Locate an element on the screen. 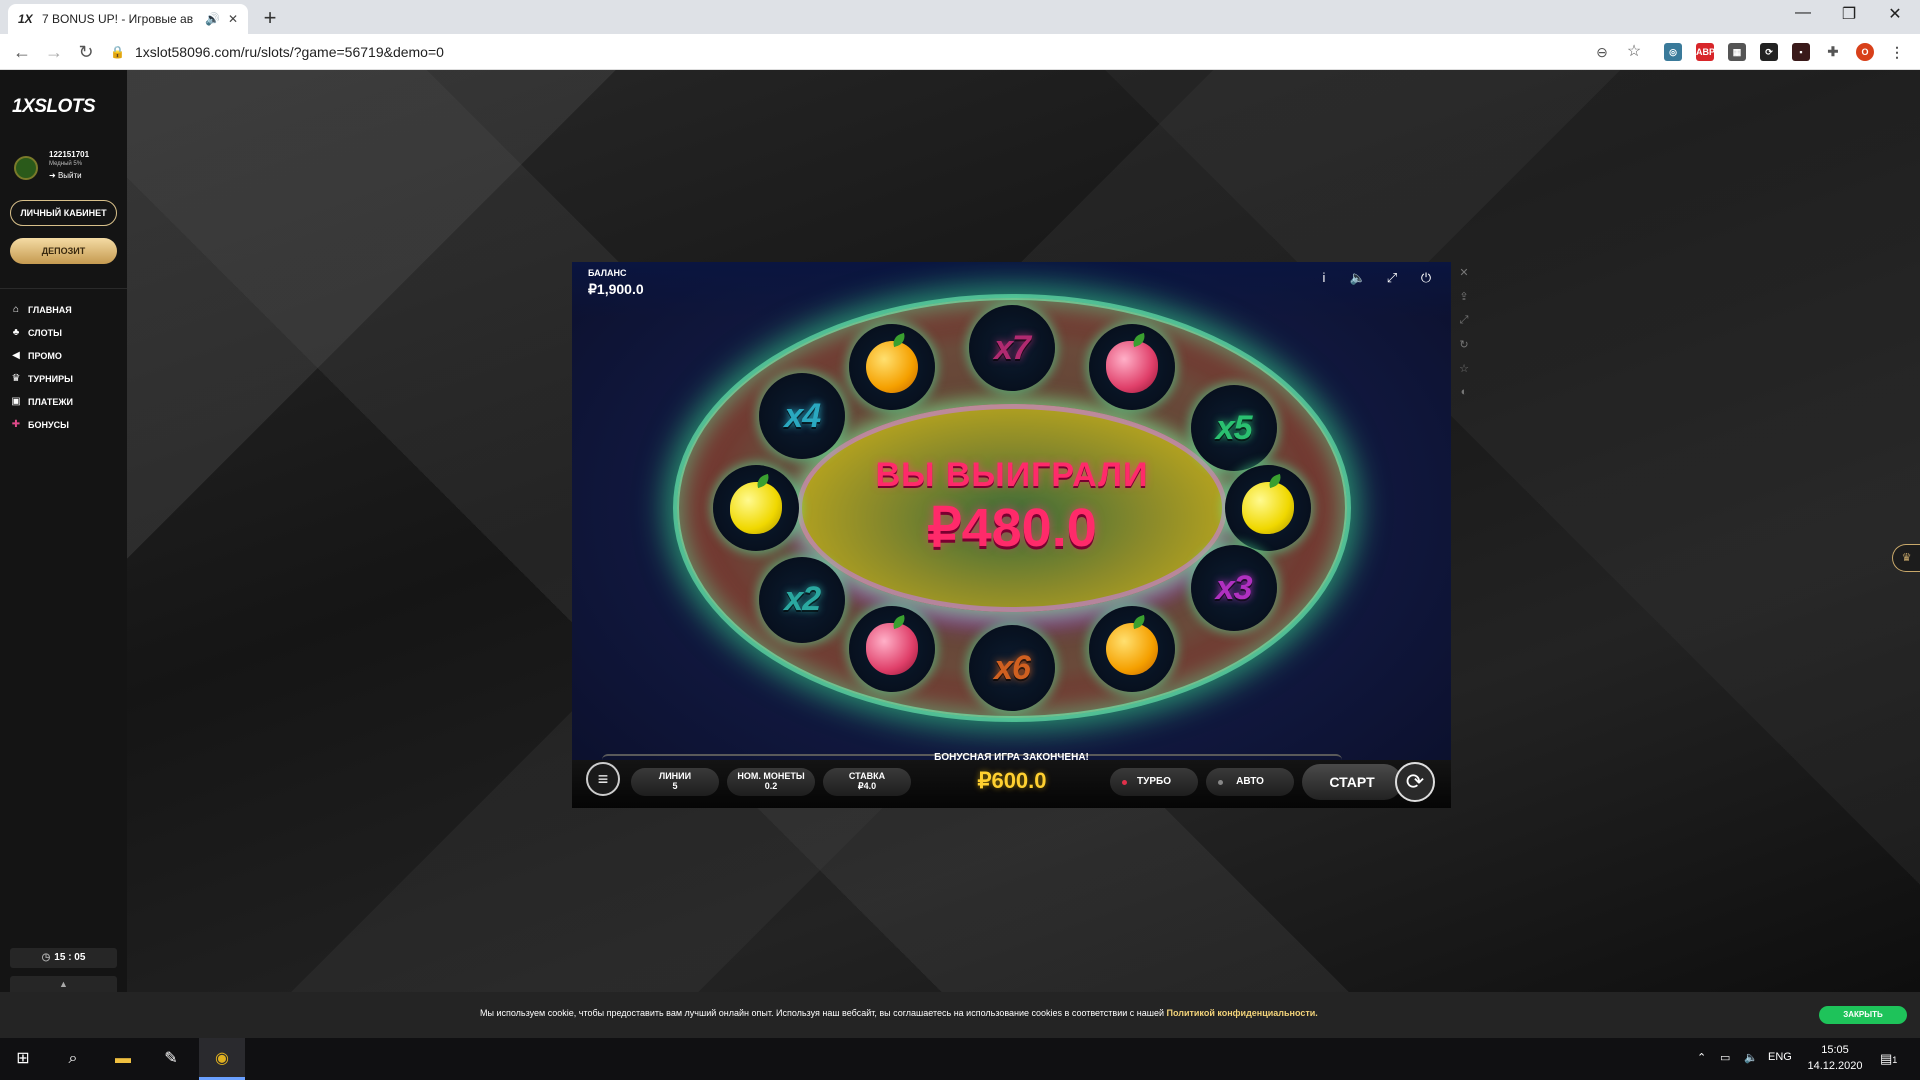 The image size is (1920, 1080). favorite-star-icon: ☆ is located at coordinates (1464, 368).